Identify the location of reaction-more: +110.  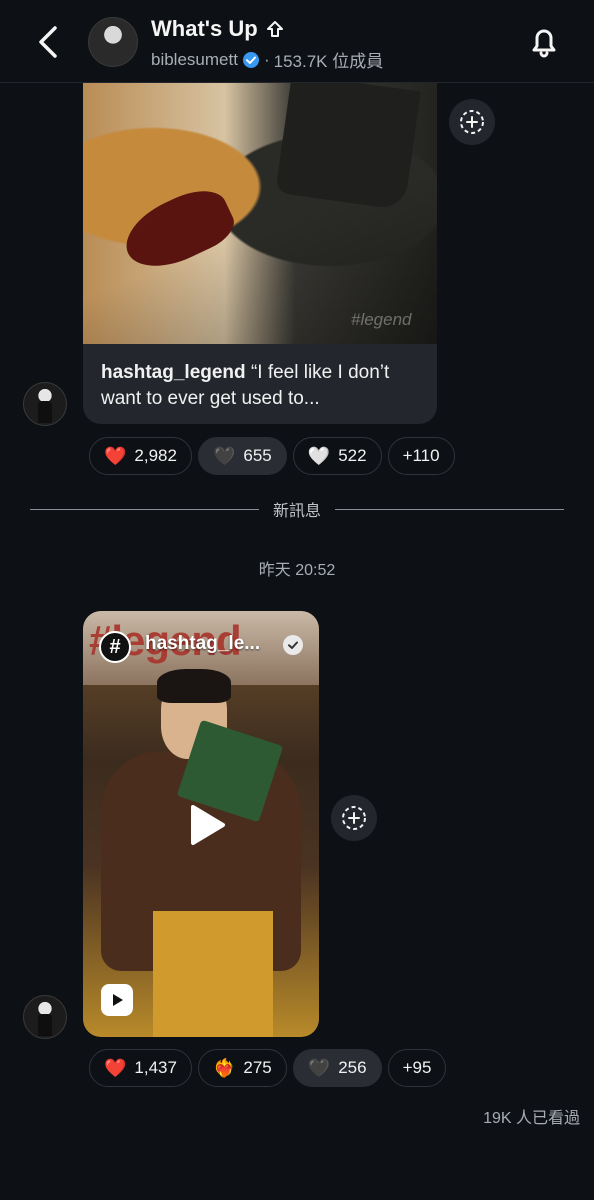
(421, 456).